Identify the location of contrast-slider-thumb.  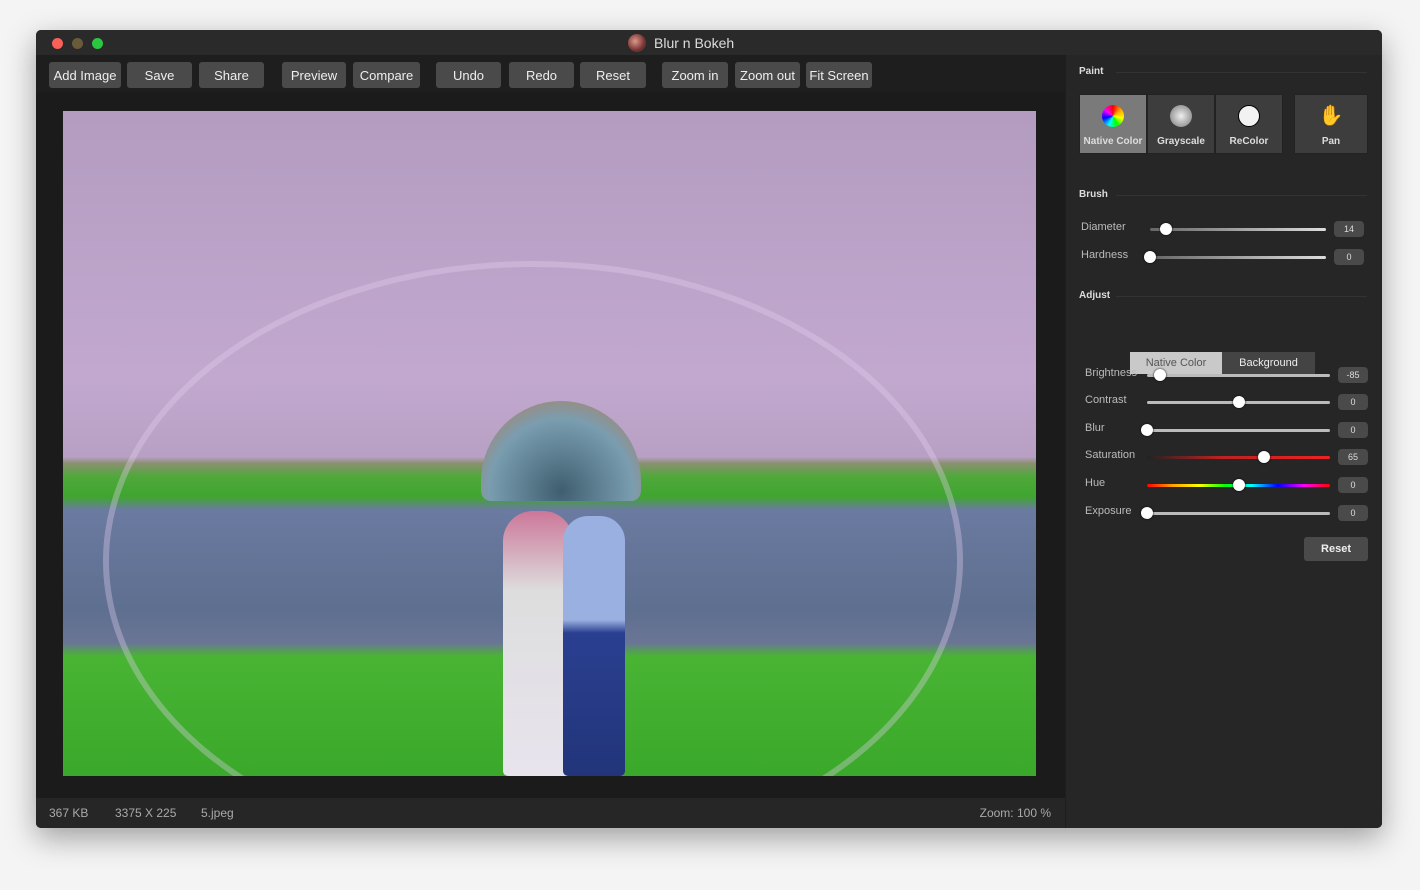
(1238, 402).